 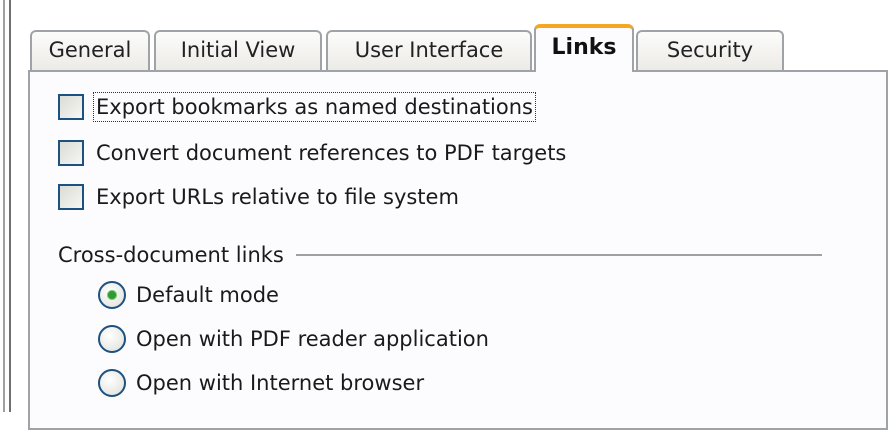 I want to click on default-mode-option: Default mode, so click(x=188, y=295).